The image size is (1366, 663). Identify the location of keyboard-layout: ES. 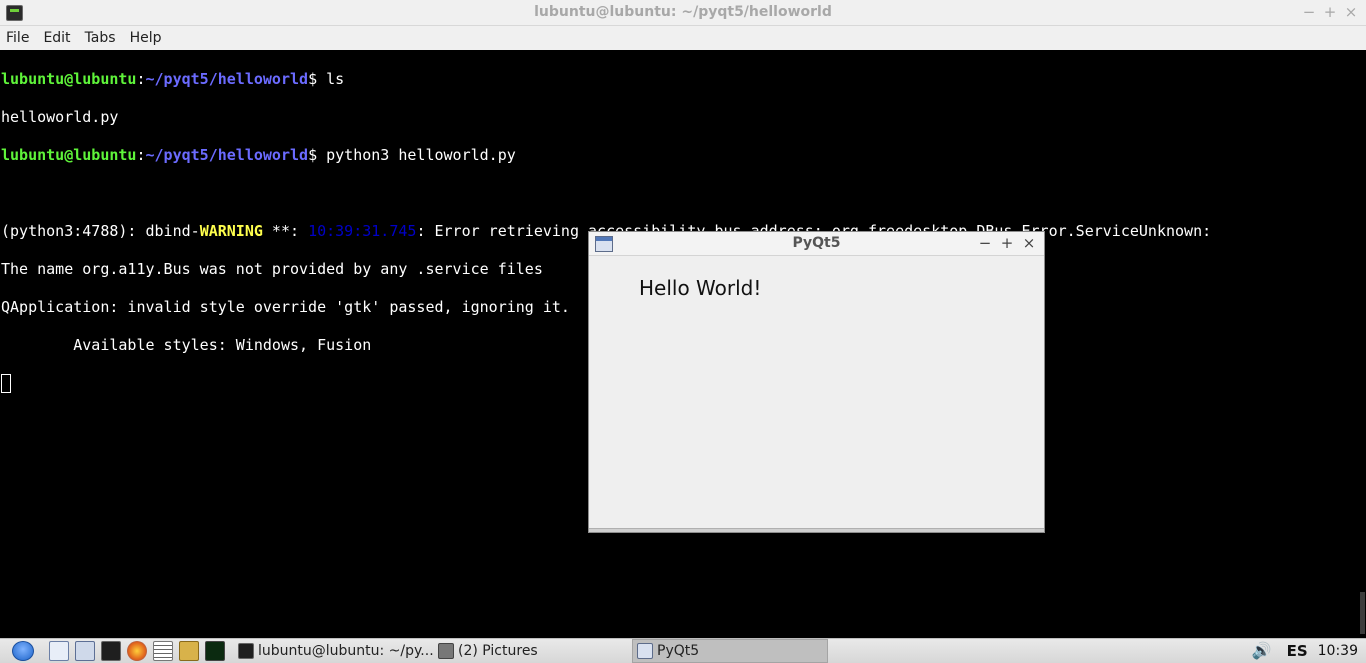
(1297, 651).